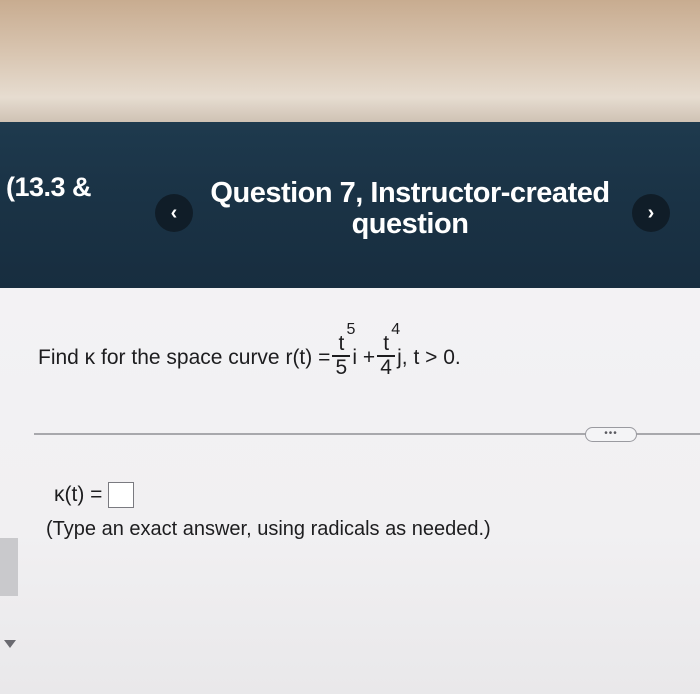 The width and height of the screenshot is (700, 694). Describe the element at coordinates (396, 329) in the screenshot. I see `fraction-term2-exponent: 4` at that location.